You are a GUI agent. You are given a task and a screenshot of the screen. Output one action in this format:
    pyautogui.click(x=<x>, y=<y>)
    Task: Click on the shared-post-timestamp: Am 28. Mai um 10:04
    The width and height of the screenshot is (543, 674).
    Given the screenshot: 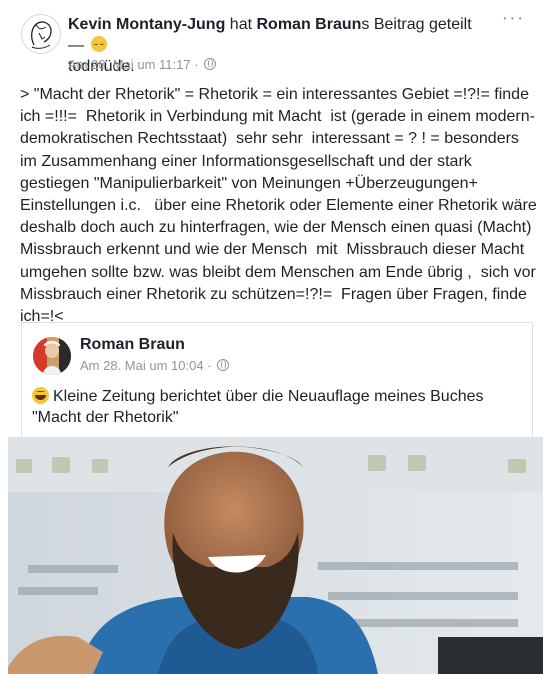 What is the action you would take?
    pyautogui.click(x=142, y=365)
    